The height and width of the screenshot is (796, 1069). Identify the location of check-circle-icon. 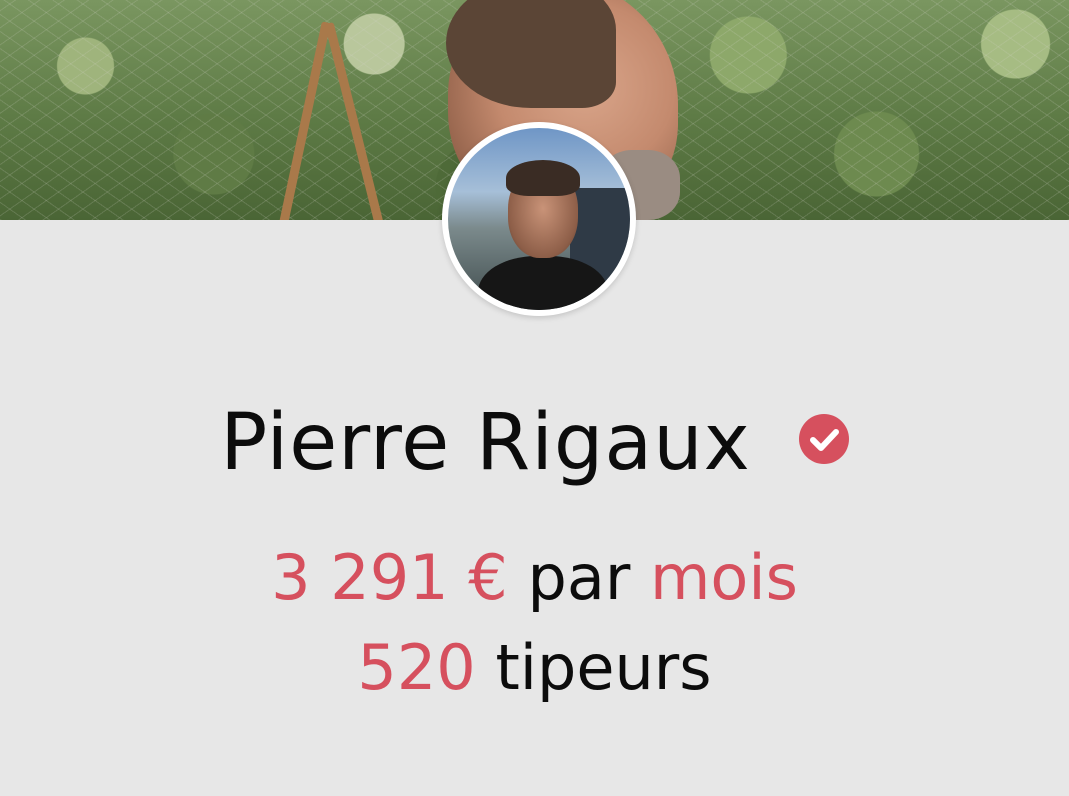
(823, 439).